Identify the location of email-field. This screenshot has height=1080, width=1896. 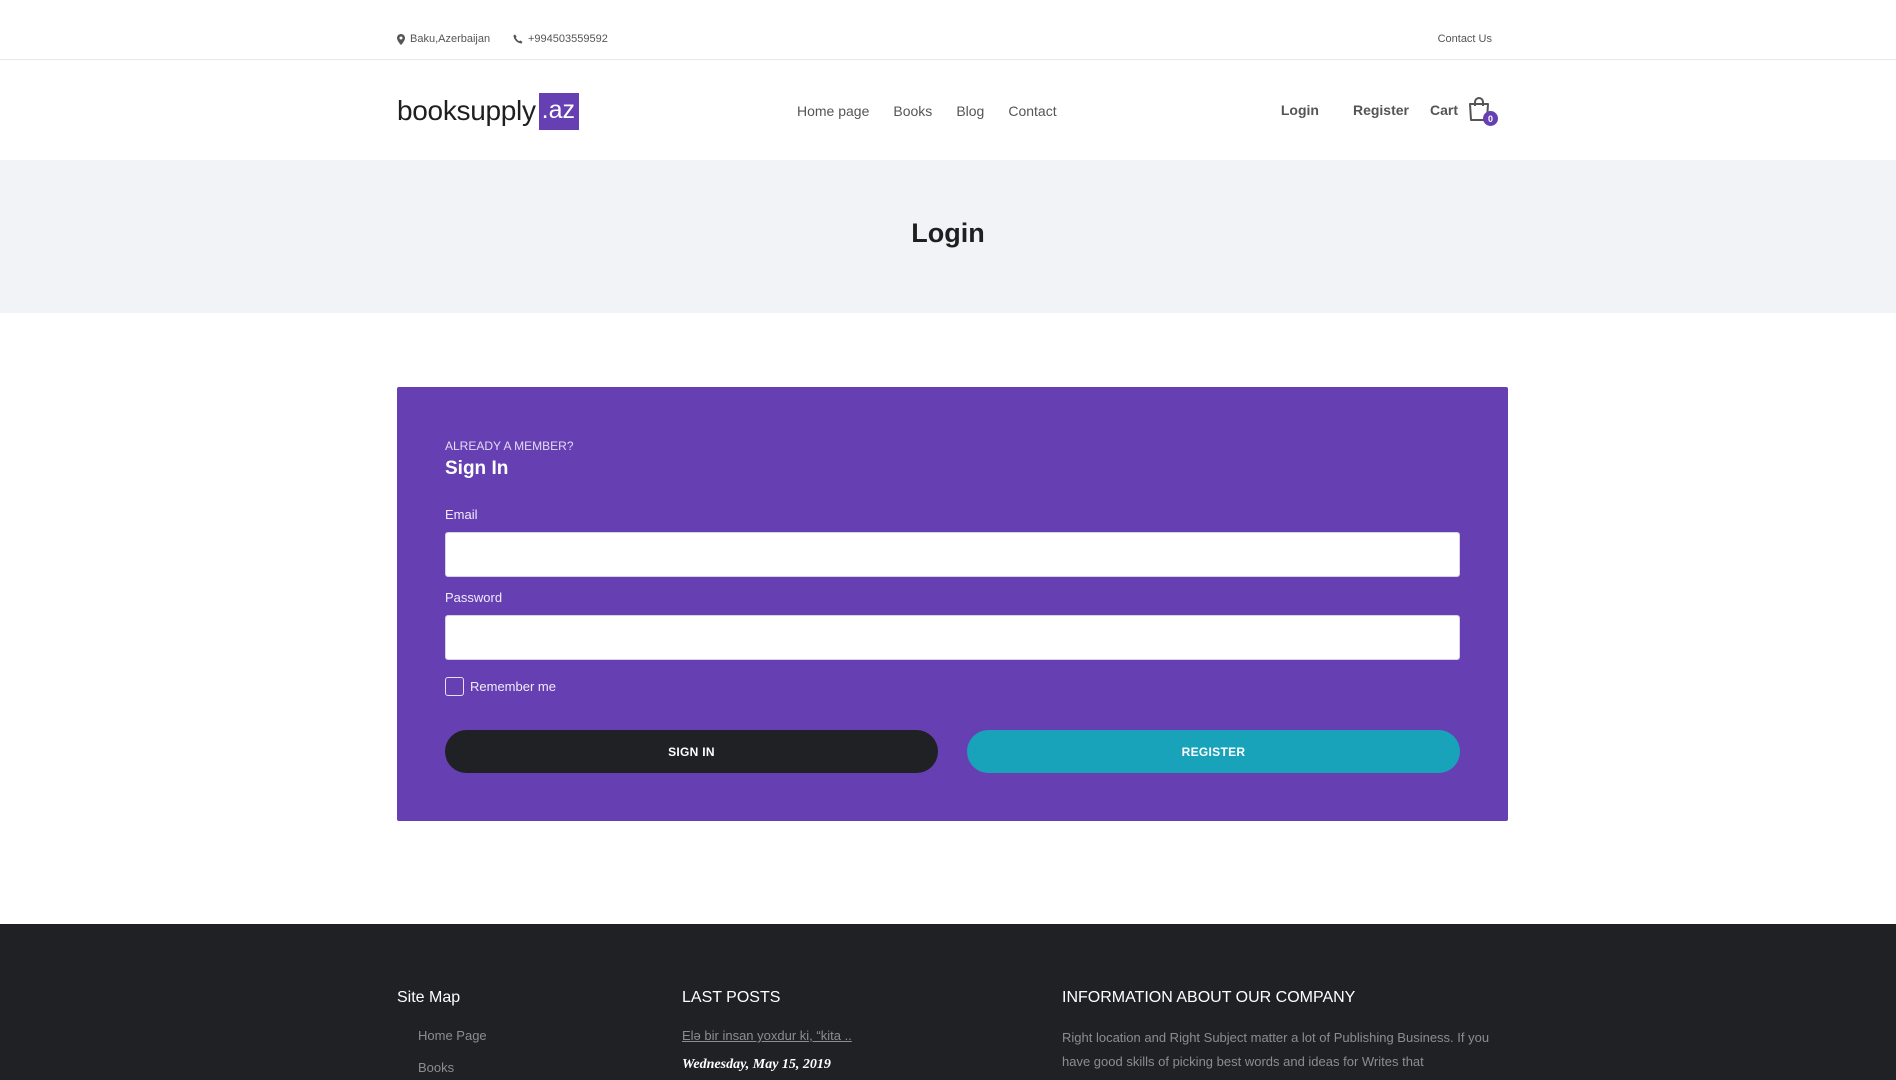
(952, 554).